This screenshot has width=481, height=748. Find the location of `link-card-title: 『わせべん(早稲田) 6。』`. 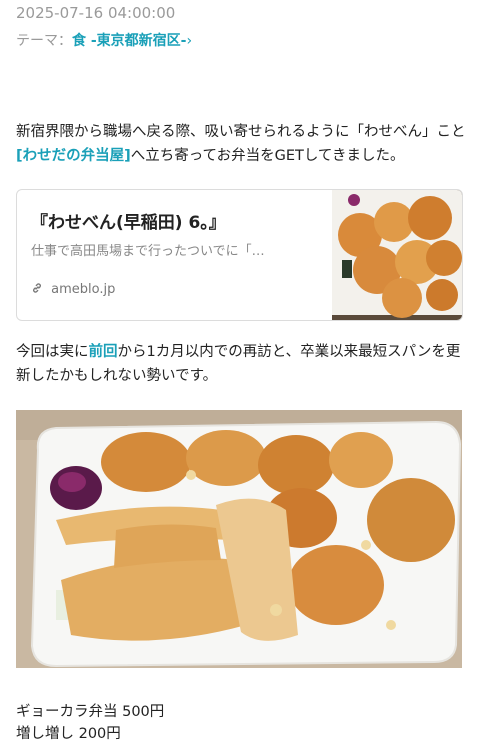

link-card-title: 『わせべん(早稲田) 6。』 is located at coordinates (128, 220).